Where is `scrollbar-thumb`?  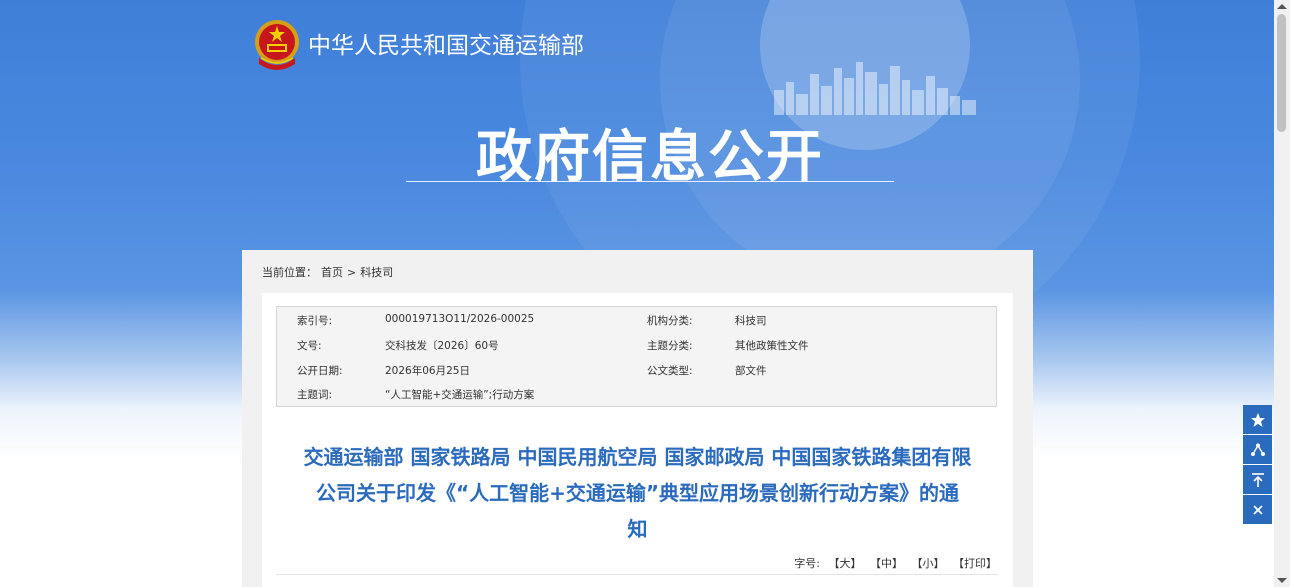 scrollbar-thumb is located at coordinates (1281, 73).